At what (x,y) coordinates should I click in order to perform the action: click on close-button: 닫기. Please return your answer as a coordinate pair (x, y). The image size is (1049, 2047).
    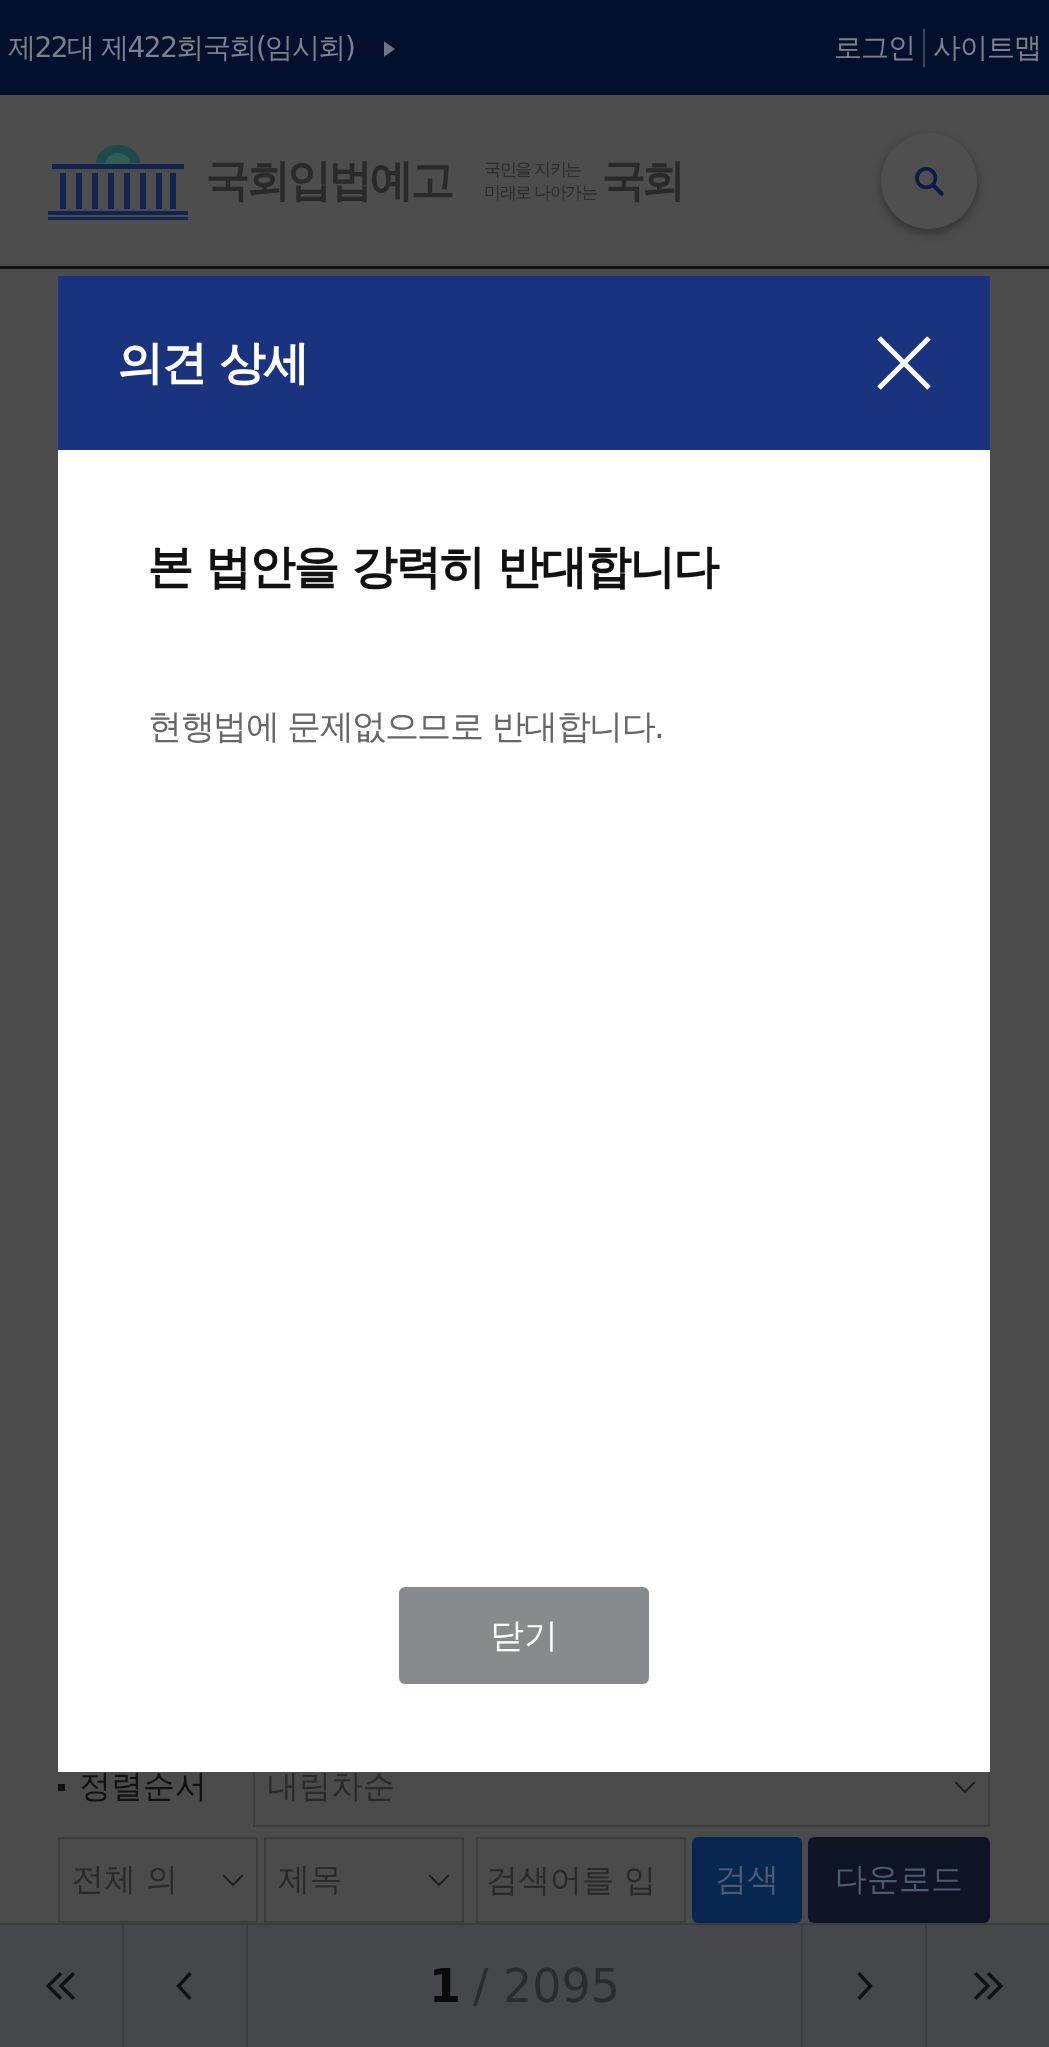
    Looking at the image, I should click on (524, 1635).